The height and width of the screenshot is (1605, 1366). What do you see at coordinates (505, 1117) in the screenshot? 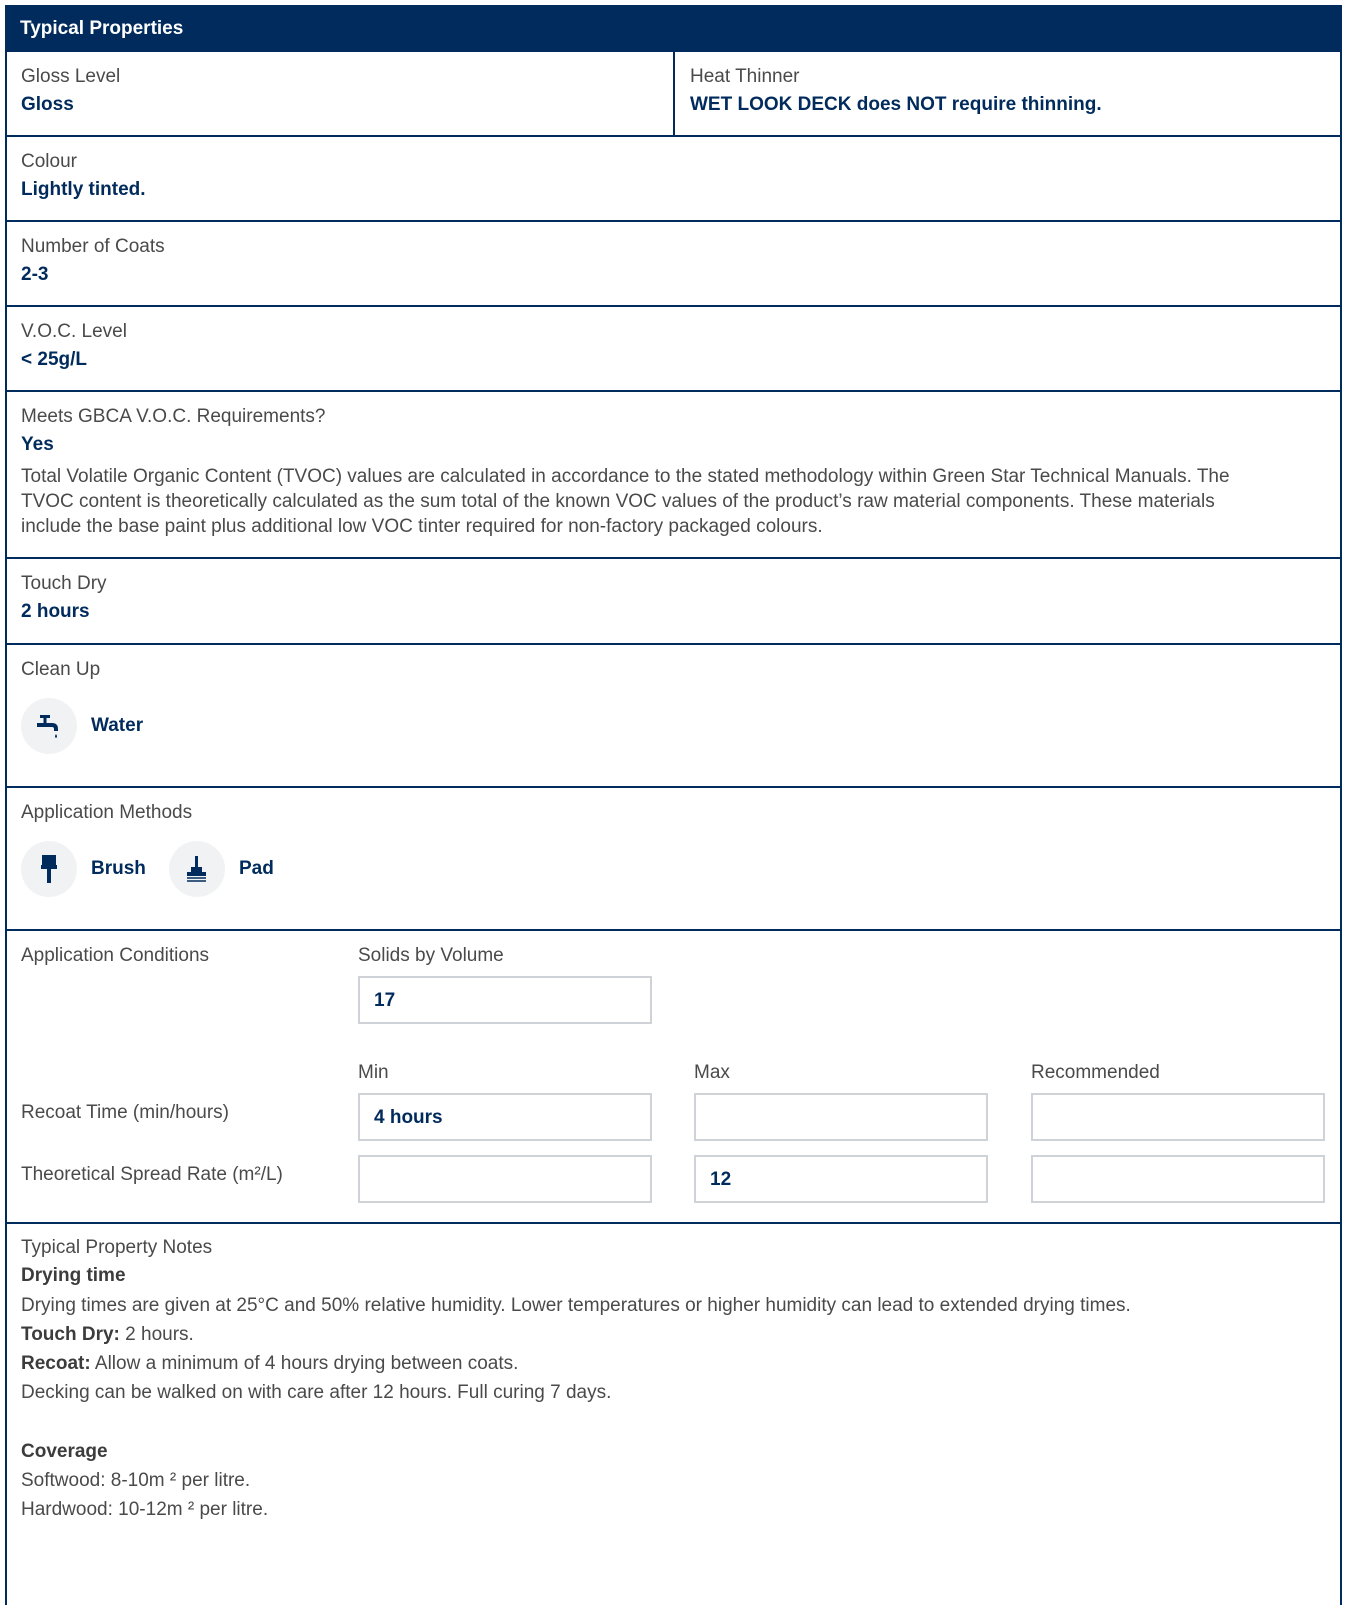
I see `recoat-min-field: 4 hours` at bounding box center [505, 1117].